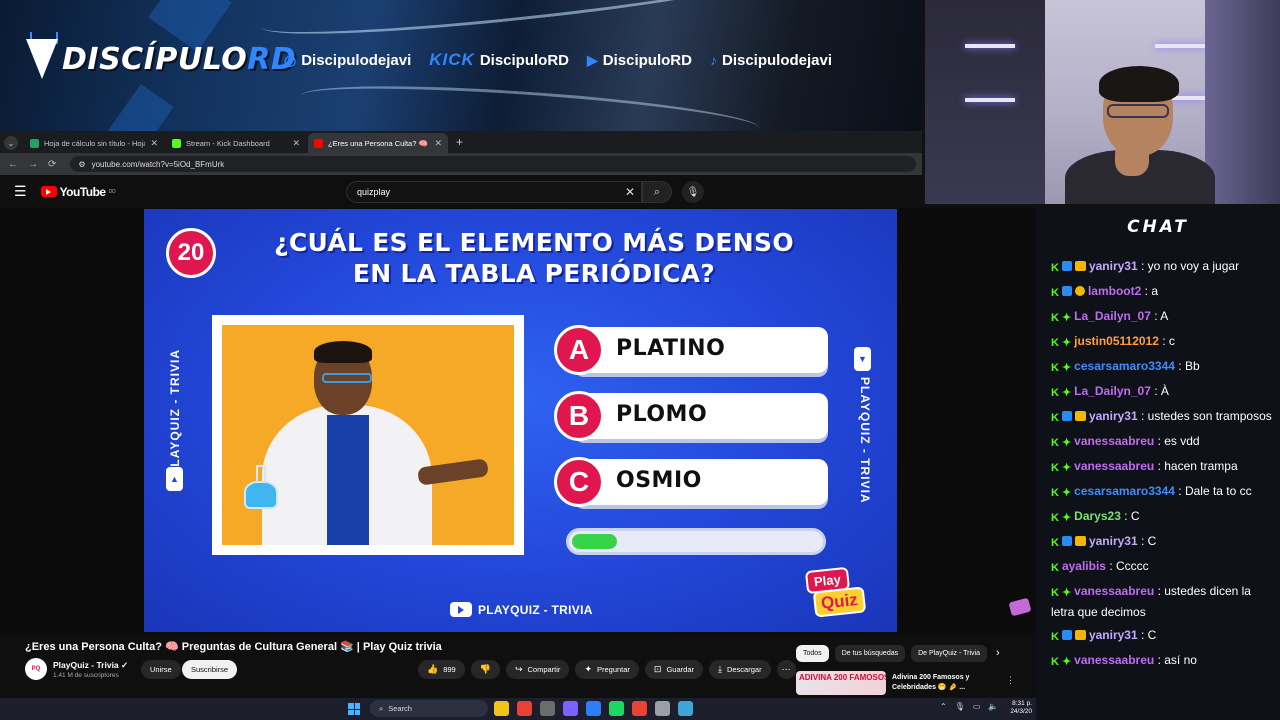 The width and height of the screenshot is (1280, 720). Describe the element at coordinates (13, 164) in the screenshot. I see `back-icon: ←` at that location.